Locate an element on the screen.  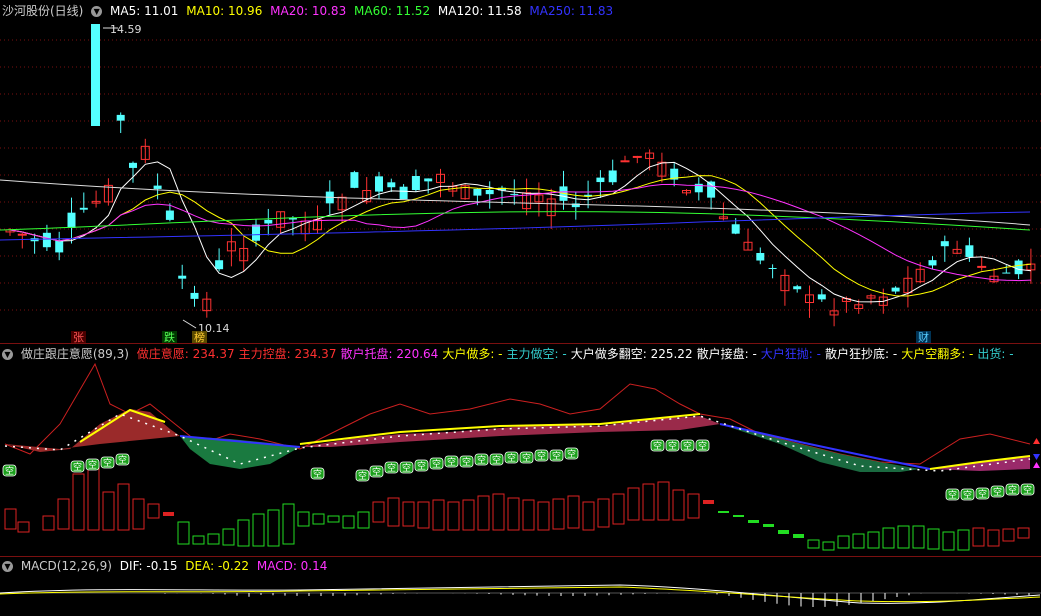
macd-chart is located at coordinates (520, 586).